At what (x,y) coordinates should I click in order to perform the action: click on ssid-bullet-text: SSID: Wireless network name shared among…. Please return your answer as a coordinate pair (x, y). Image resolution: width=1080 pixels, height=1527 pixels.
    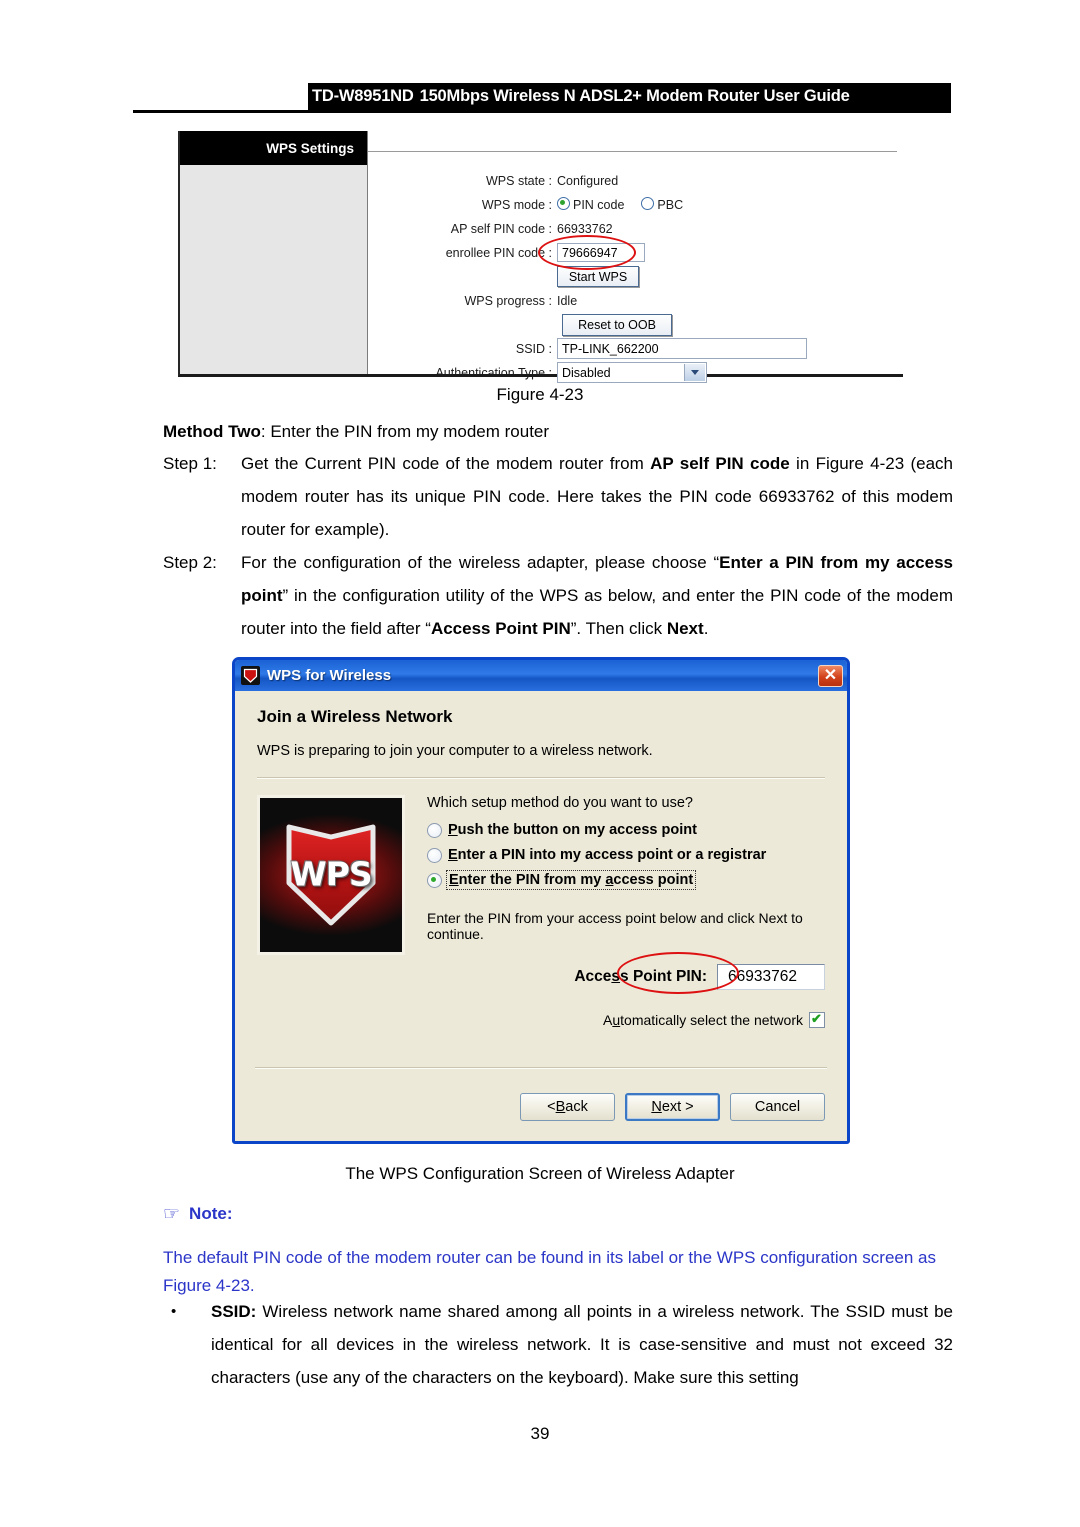
    Looking at the image, I should click on (582, 1344).